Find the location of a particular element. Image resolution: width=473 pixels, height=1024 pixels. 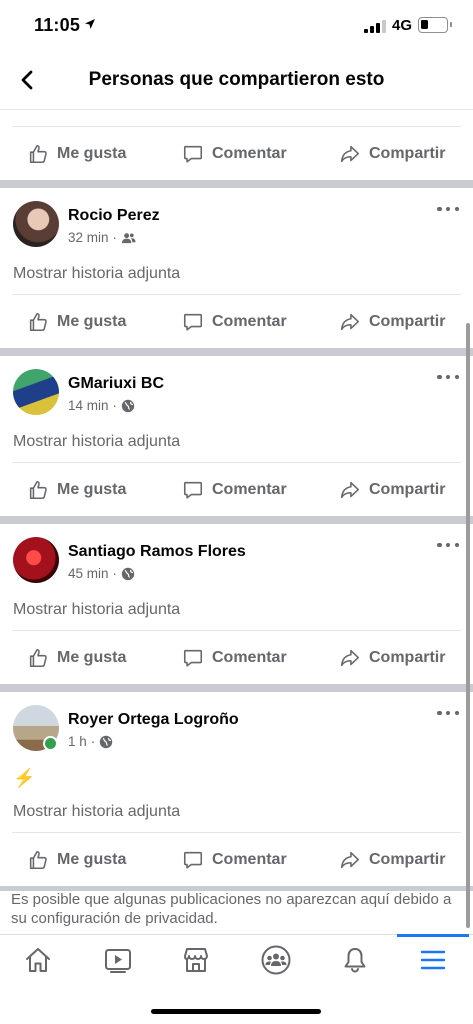

tab-groups is located at coordinates (276, 960).